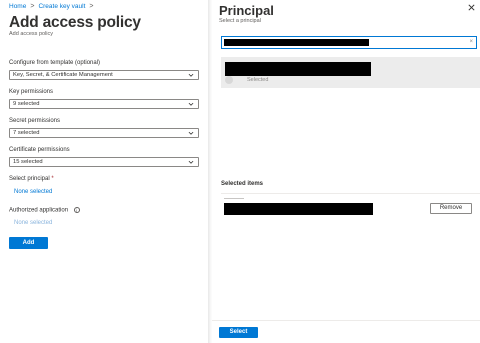  I want to click on select-principal-label: Select principal *, so click(31, 179).